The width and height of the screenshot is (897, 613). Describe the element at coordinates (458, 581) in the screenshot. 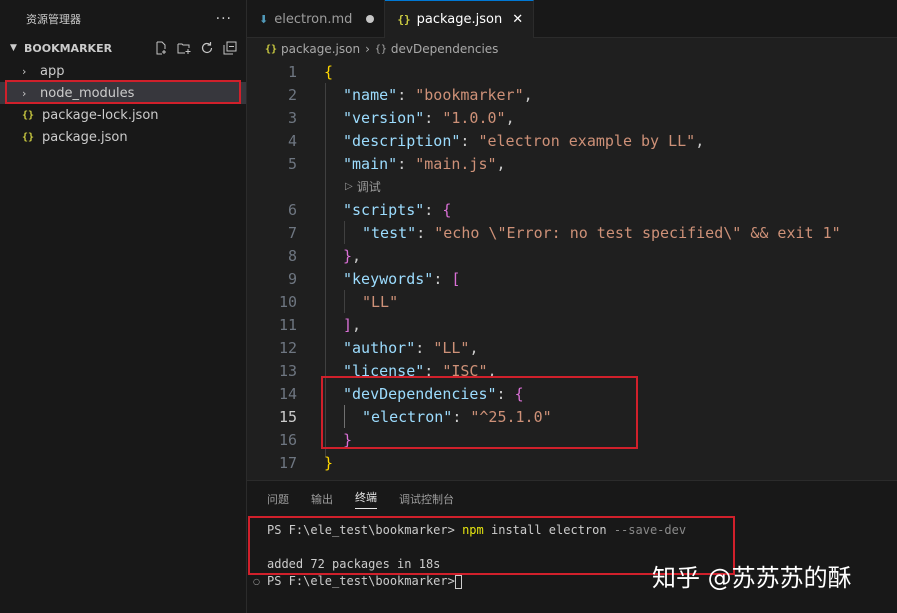

I see `terminal-cursor` at that location.